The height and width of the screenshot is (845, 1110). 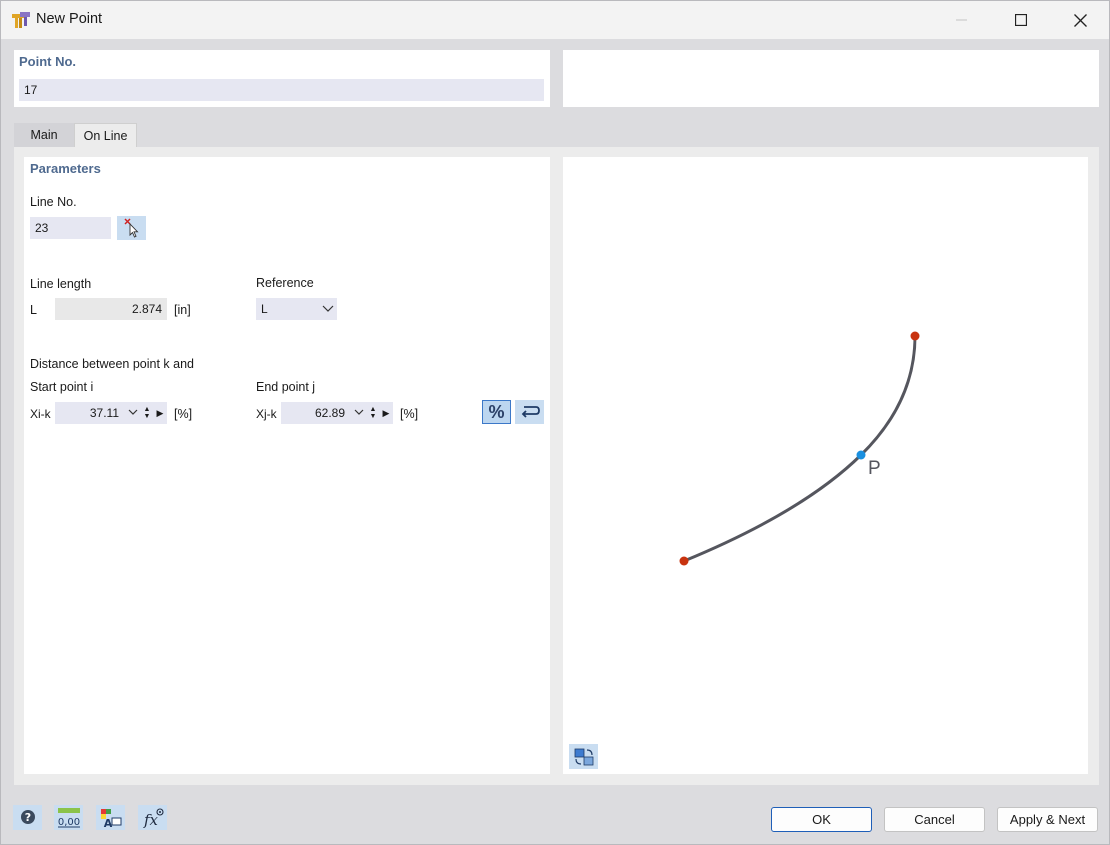 I want to click on svg-text: 0,00, so click(x=68, y=822).